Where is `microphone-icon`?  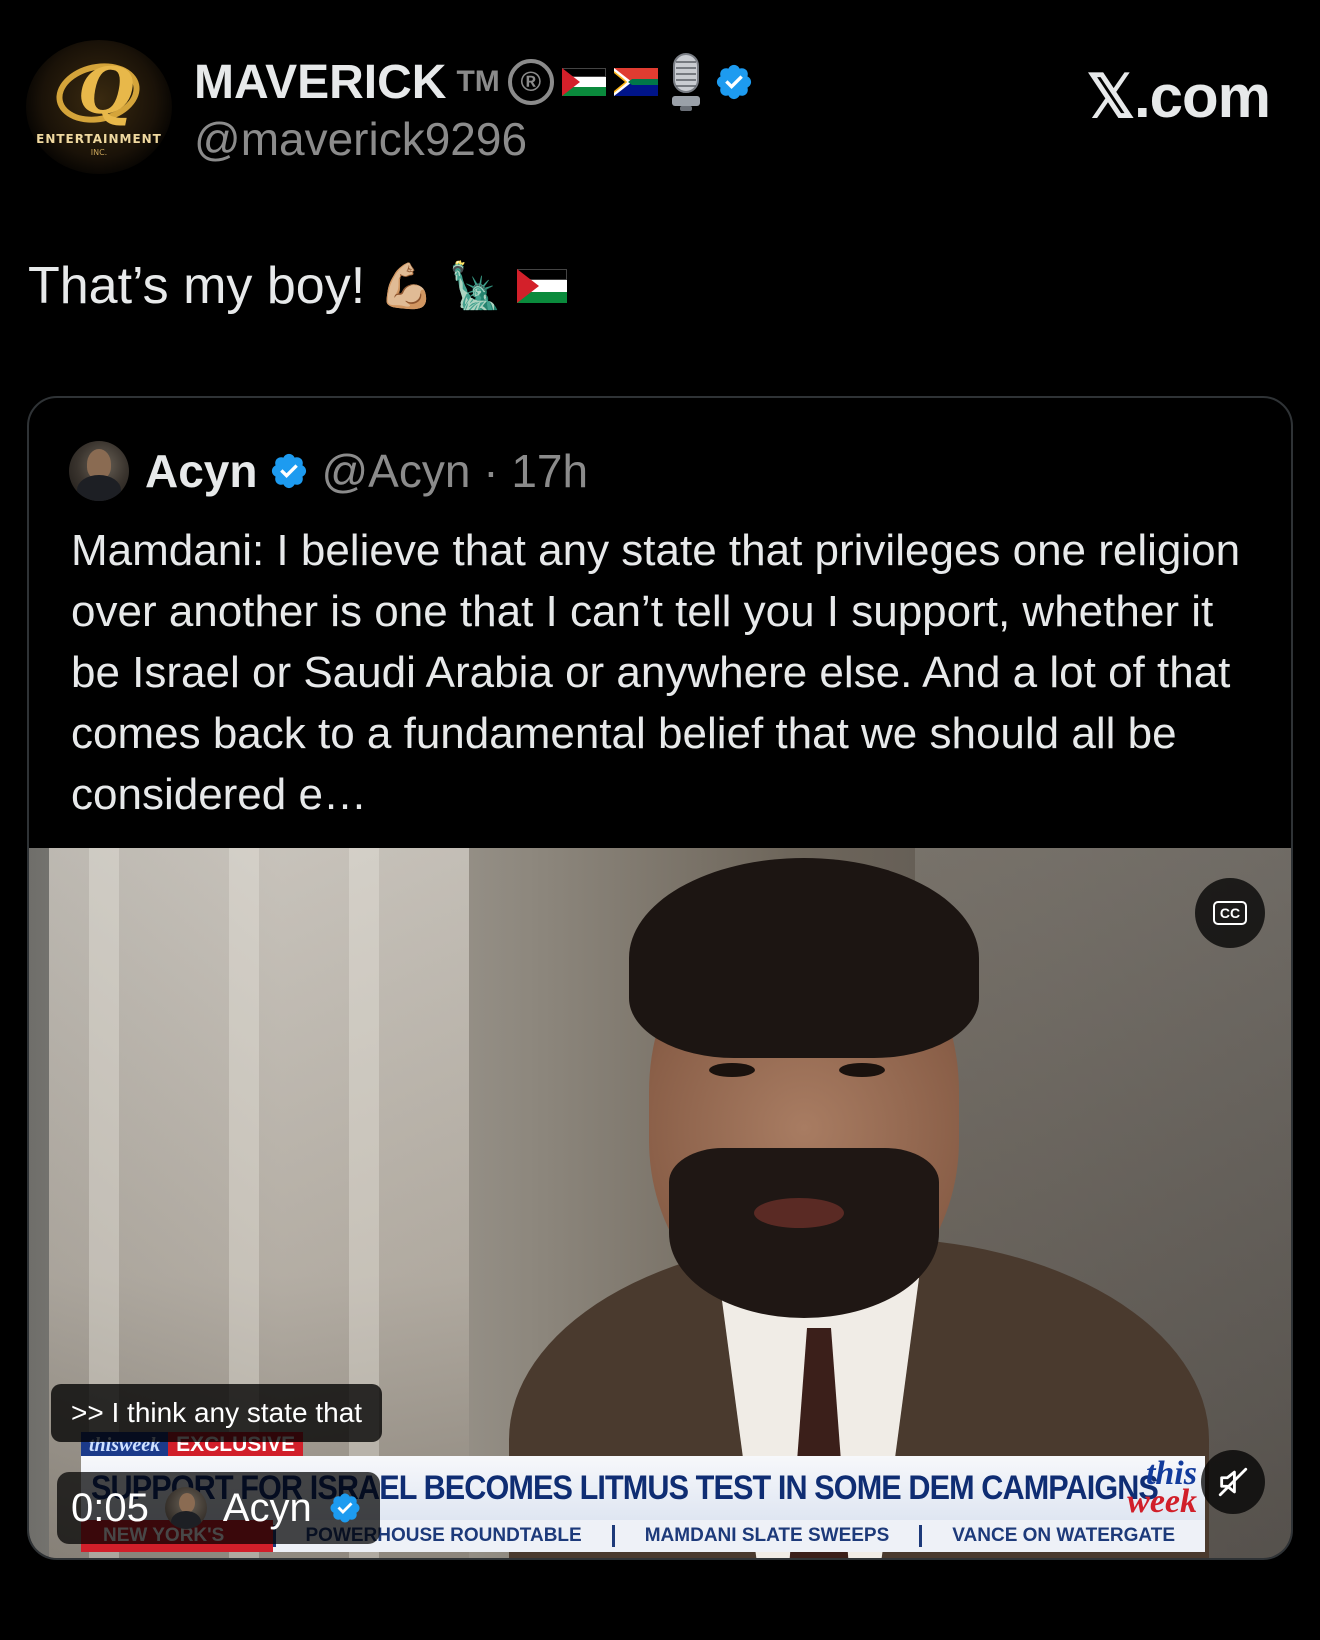
microphone-icon is located at coordinates (685, 82).